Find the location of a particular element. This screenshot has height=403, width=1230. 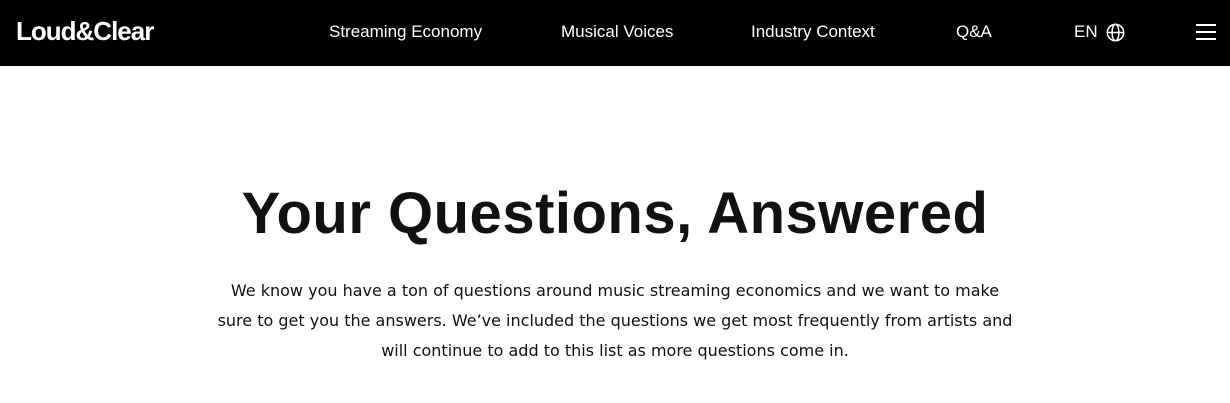

nav-qa: Q&A is located at coordinates (974, 32).